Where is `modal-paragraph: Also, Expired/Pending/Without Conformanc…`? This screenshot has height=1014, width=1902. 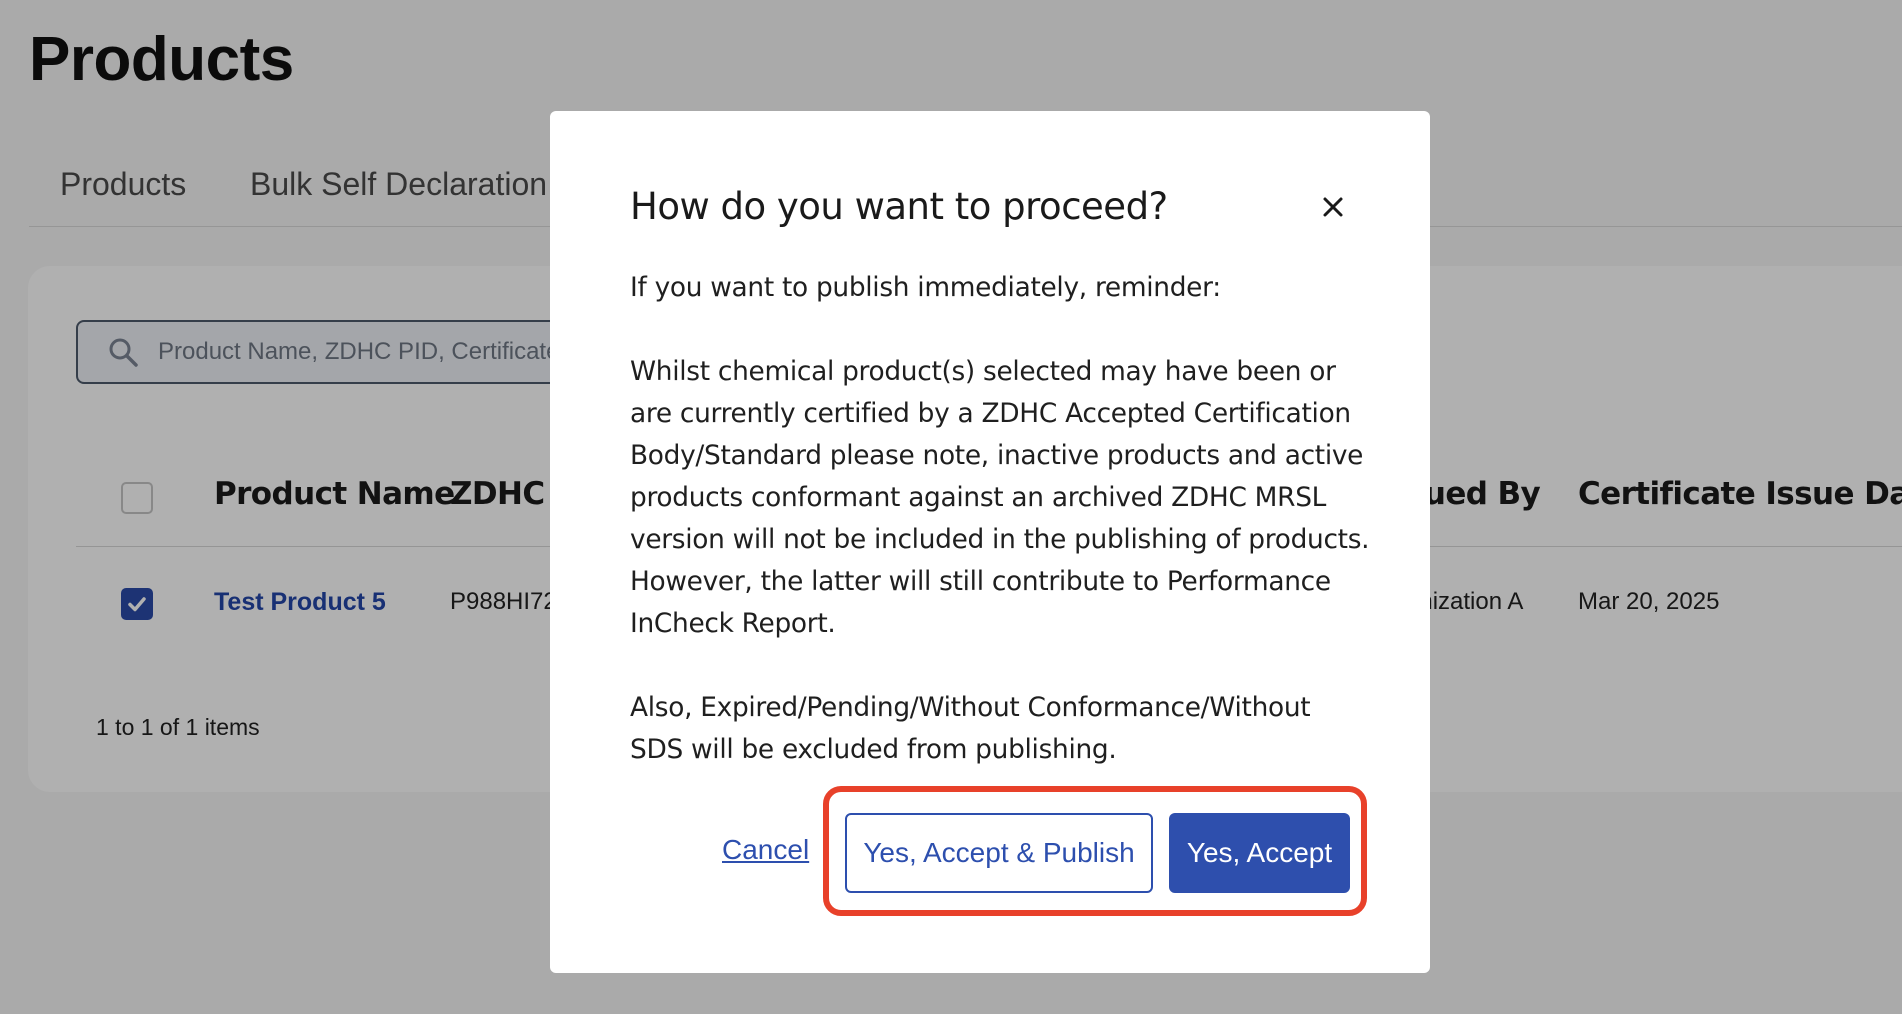
modal-paragraph: Also, Expired/Pending/Without Conformanc… is located at coordinates (970, 728).